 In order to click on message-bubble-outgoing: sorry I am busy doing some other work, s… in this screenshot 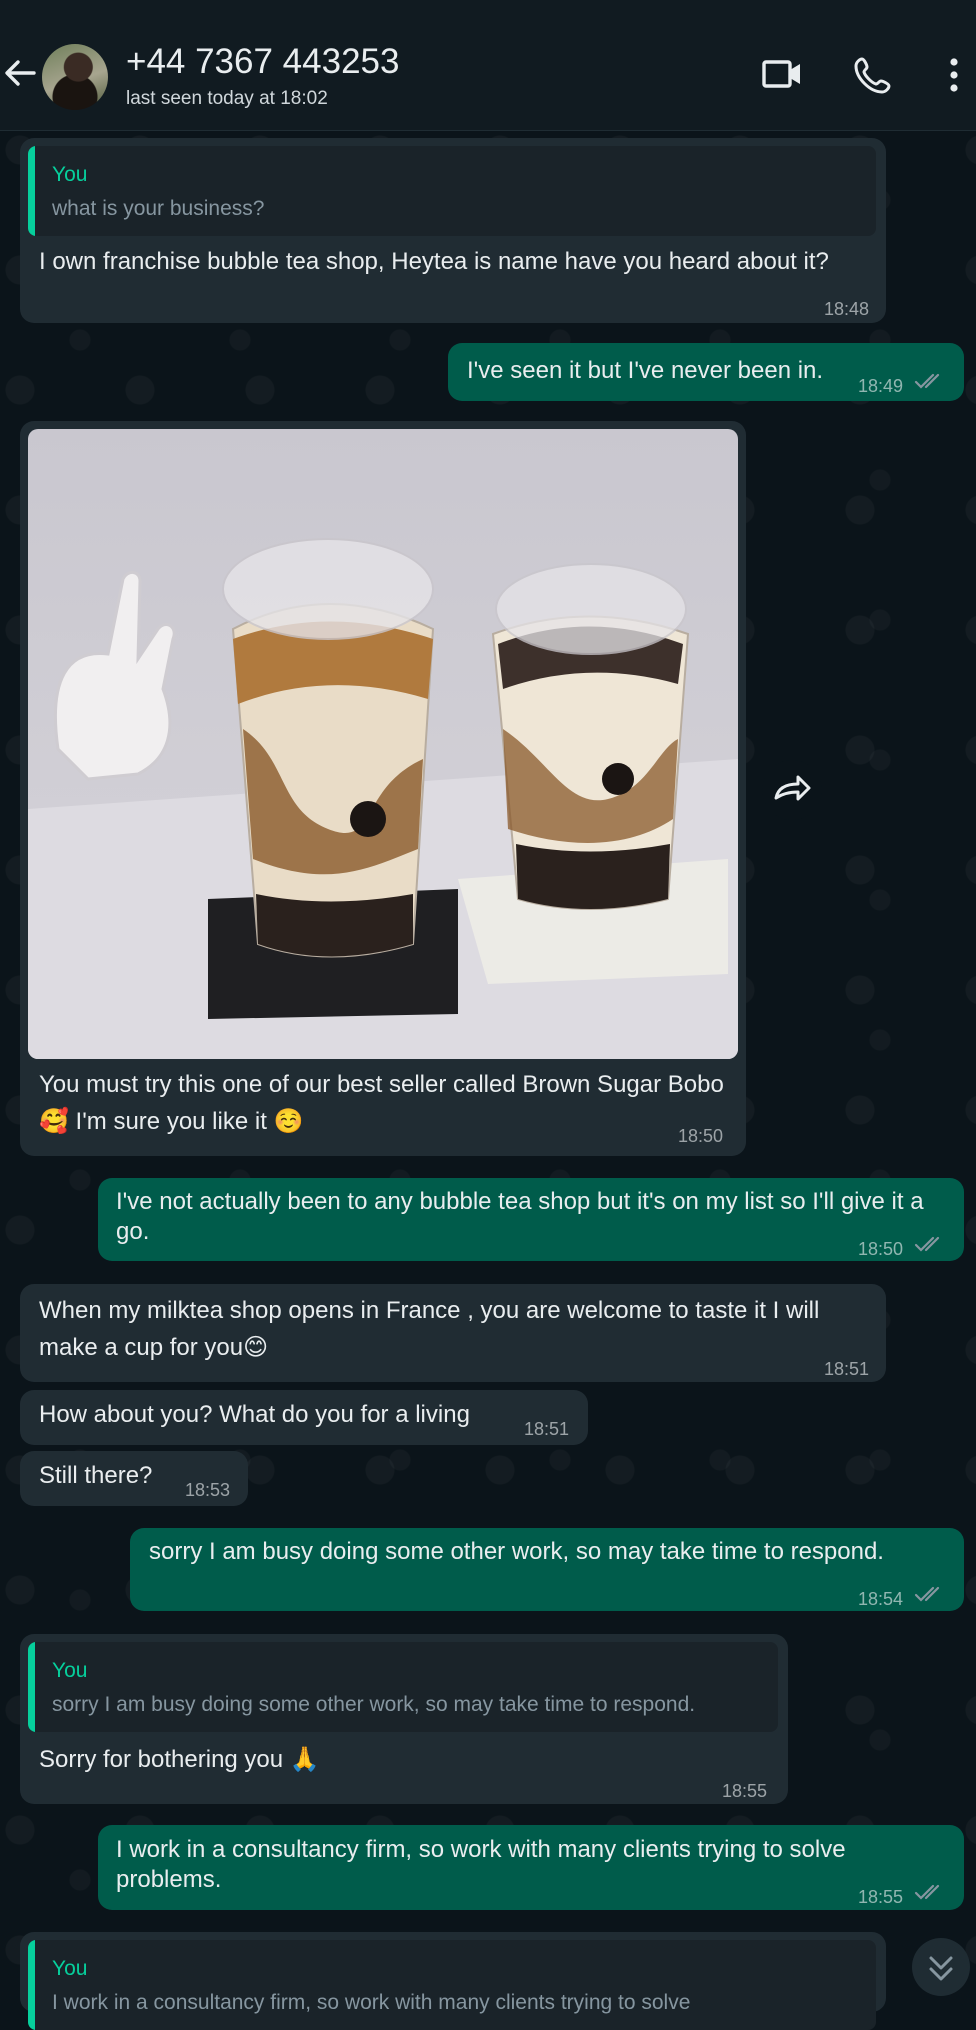, I will do `click(547, 1569)`.